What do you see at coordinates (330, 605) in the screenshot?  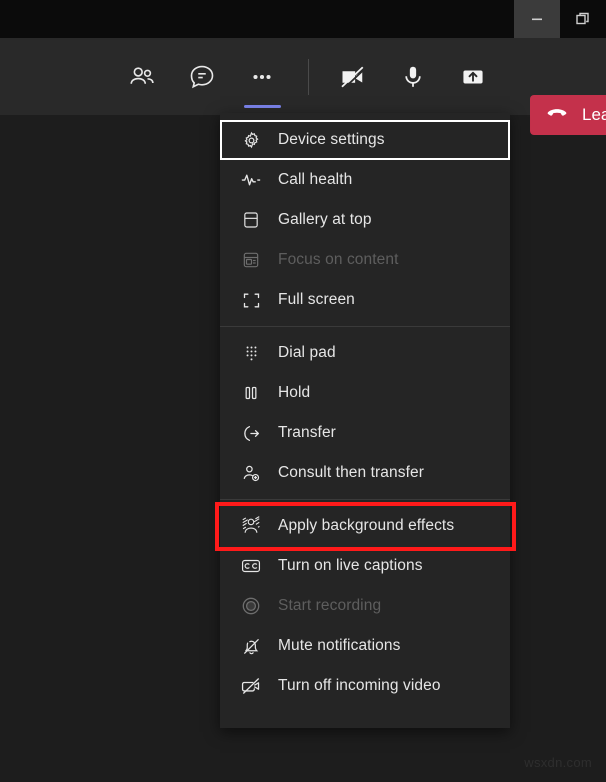 I see `menu-item-label: Start recording` at bounding box center [330, 605].